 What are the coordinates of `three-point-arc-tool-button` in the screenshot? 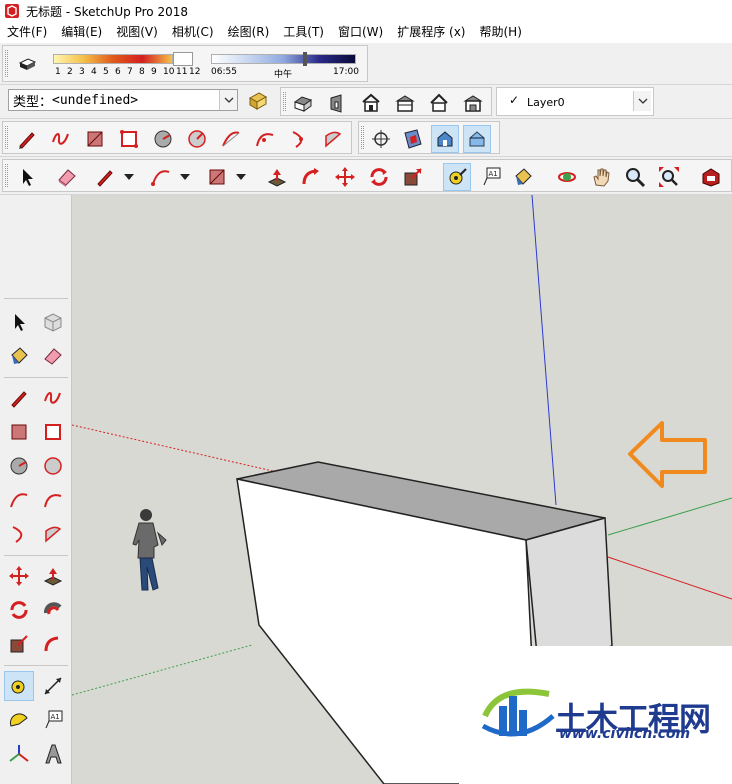 It's located at (299, 139).